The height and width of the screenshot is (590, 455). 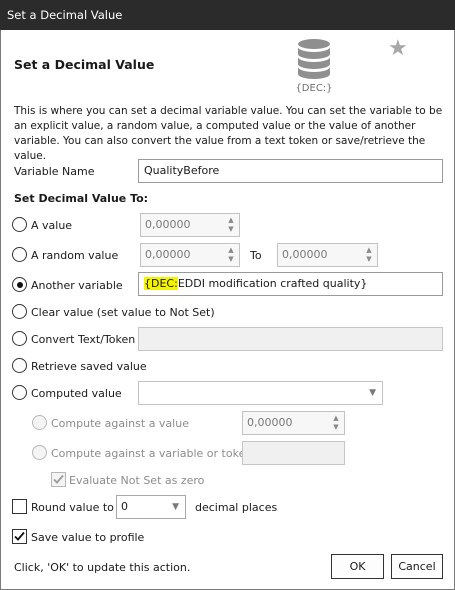 What do you see at coordinates (168, 254) in the screenshot?
I see `random-from-value: 0,00000` at bounding box center [168, 254].